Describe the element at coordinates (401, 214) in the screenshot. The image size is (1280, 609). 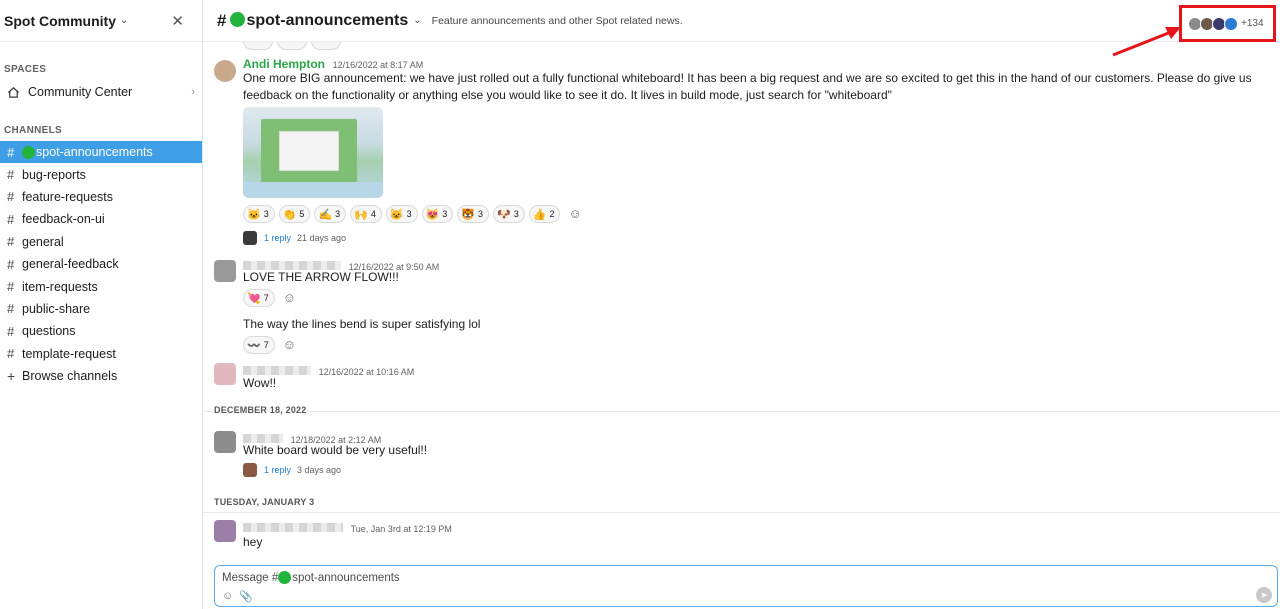
I see `reaction-pill: 😺 3` at that location.